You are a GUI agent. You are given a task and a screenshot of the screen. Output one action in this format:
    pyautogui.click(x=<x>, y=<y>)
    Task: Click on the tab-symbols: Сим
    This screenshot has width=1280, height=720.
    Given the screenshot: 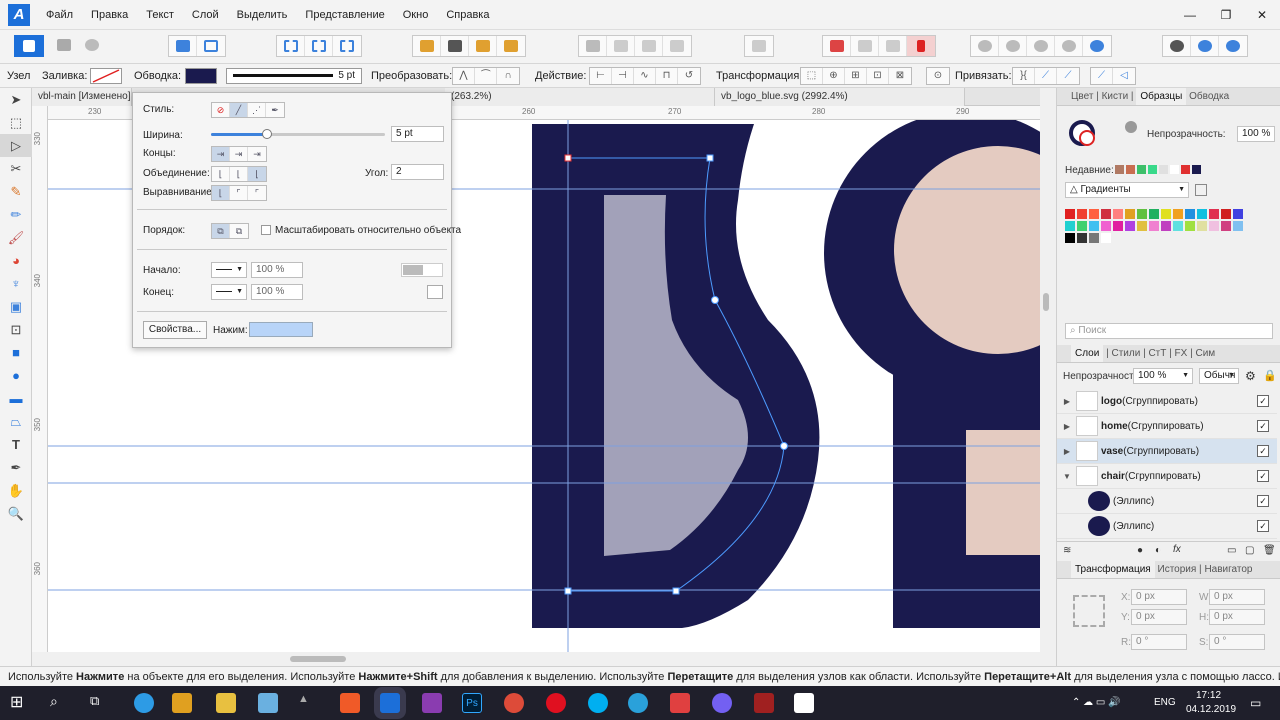 What is the action you would take?
    pyautogui.click(x=1205, y=353)
    